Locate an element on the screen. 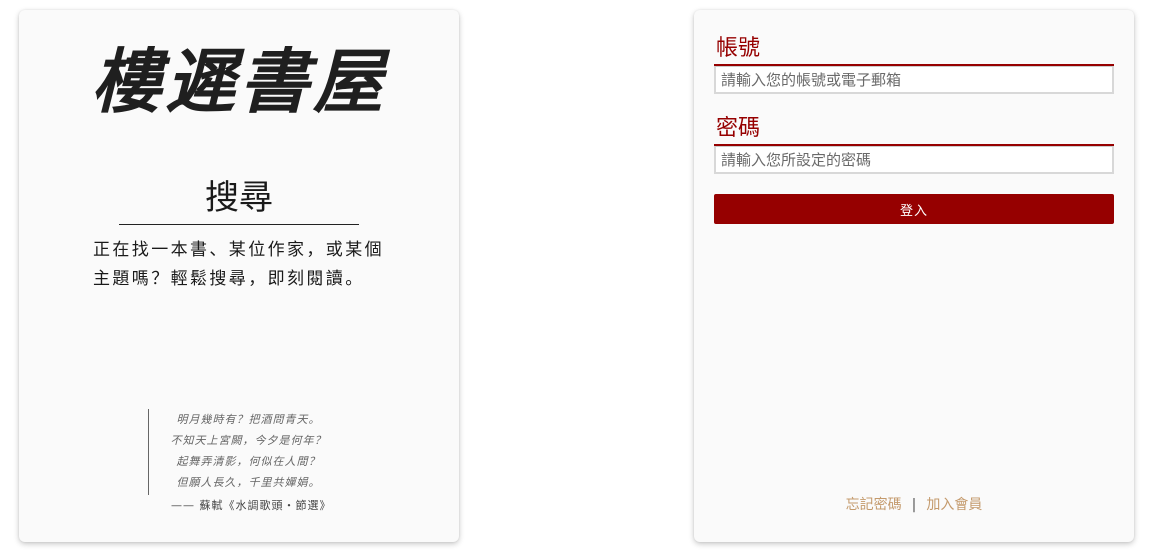 The width and height of the screenshot is (1151, 553). login-button: 登入 is located at coordinates (914, 209).